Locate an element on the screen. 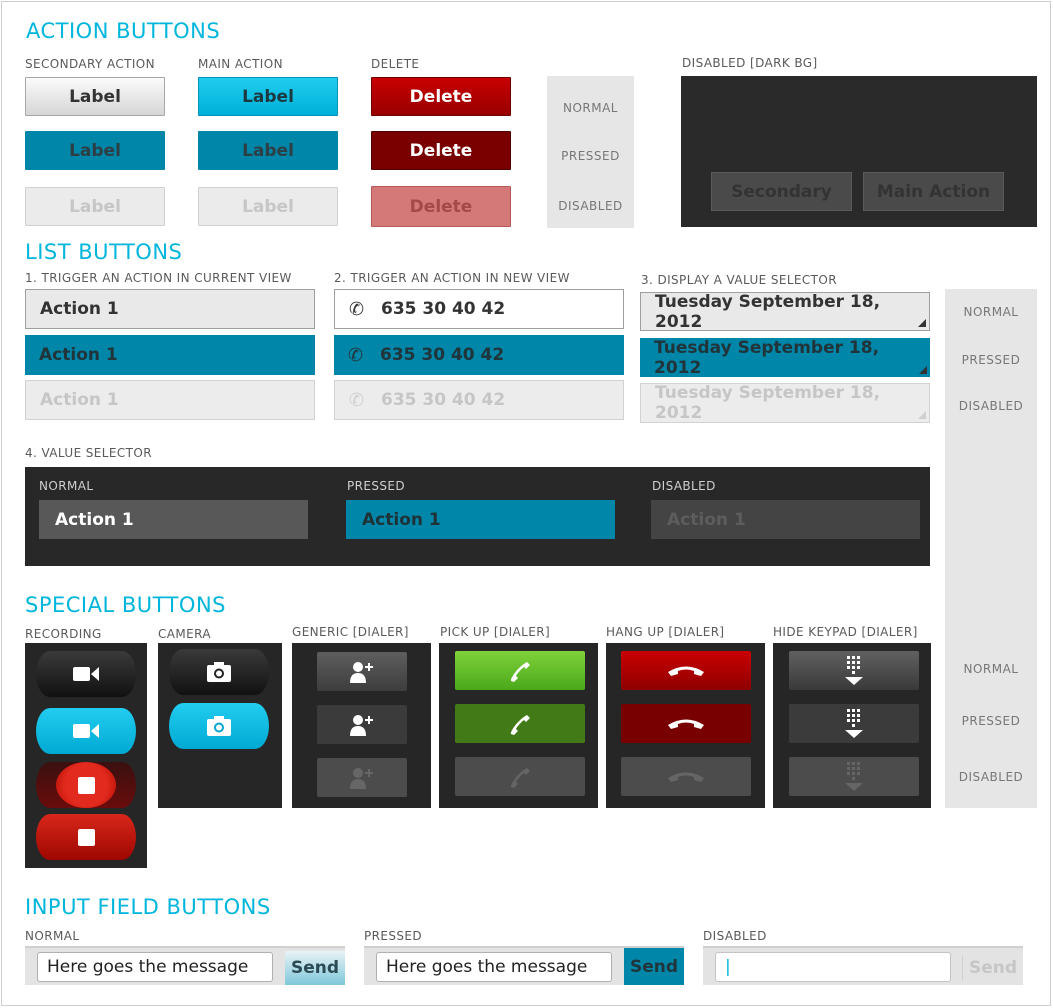  stop-icon is located at coordinates (86, 785).